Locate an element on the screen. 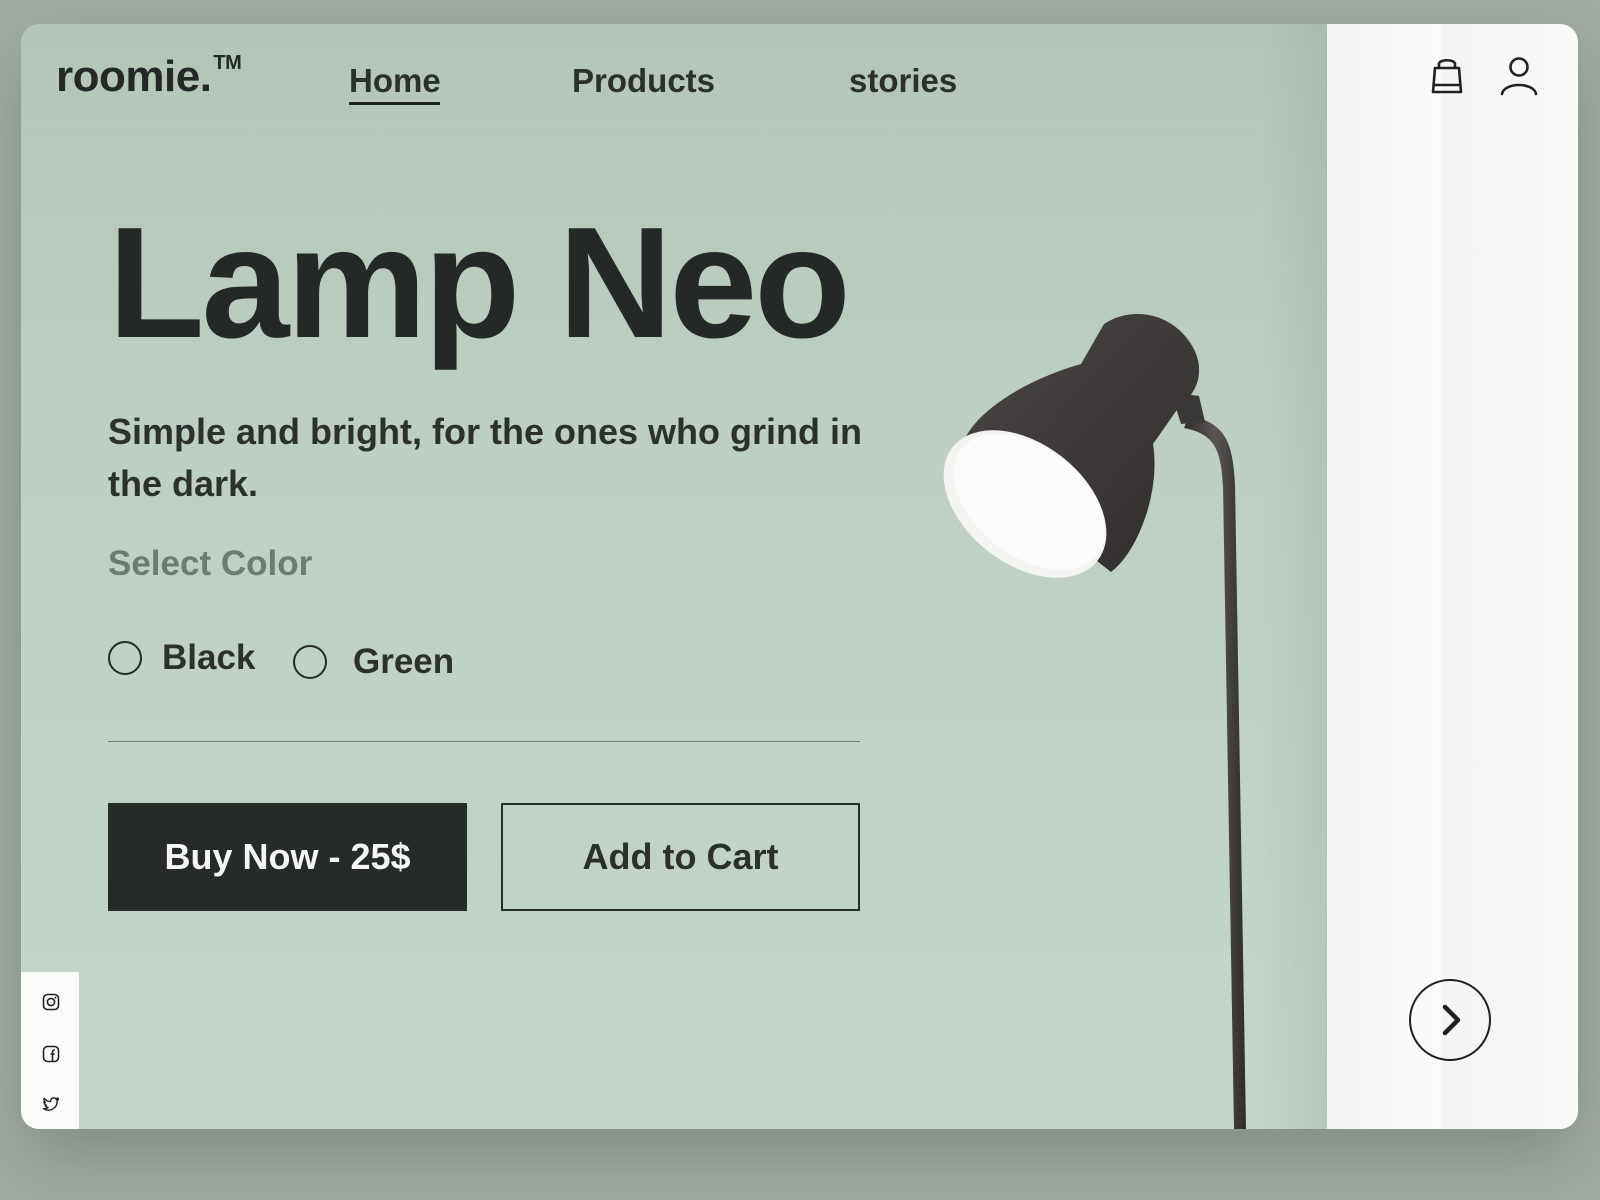 The height and width of the screenshot is (1200, 1600). brand-name: roomie. is located at coordinates (134, 76).